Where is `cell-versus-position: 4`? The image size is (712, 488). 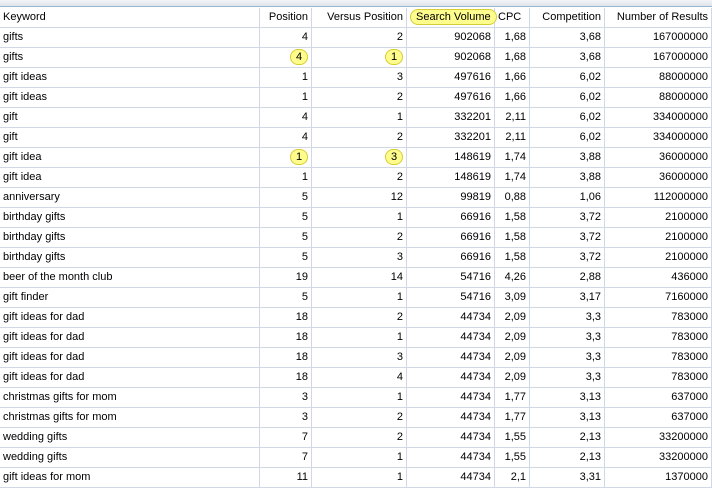
cell-versus-position: 4 is located at coordinates (359, 377).